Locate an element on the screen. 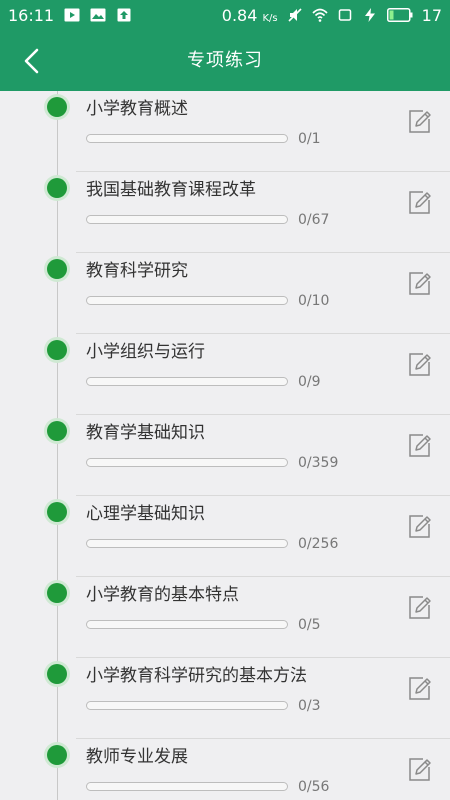 This screenshot has height=800, width=450. progress-count: 0/5 is located at coordinates (309, 625).